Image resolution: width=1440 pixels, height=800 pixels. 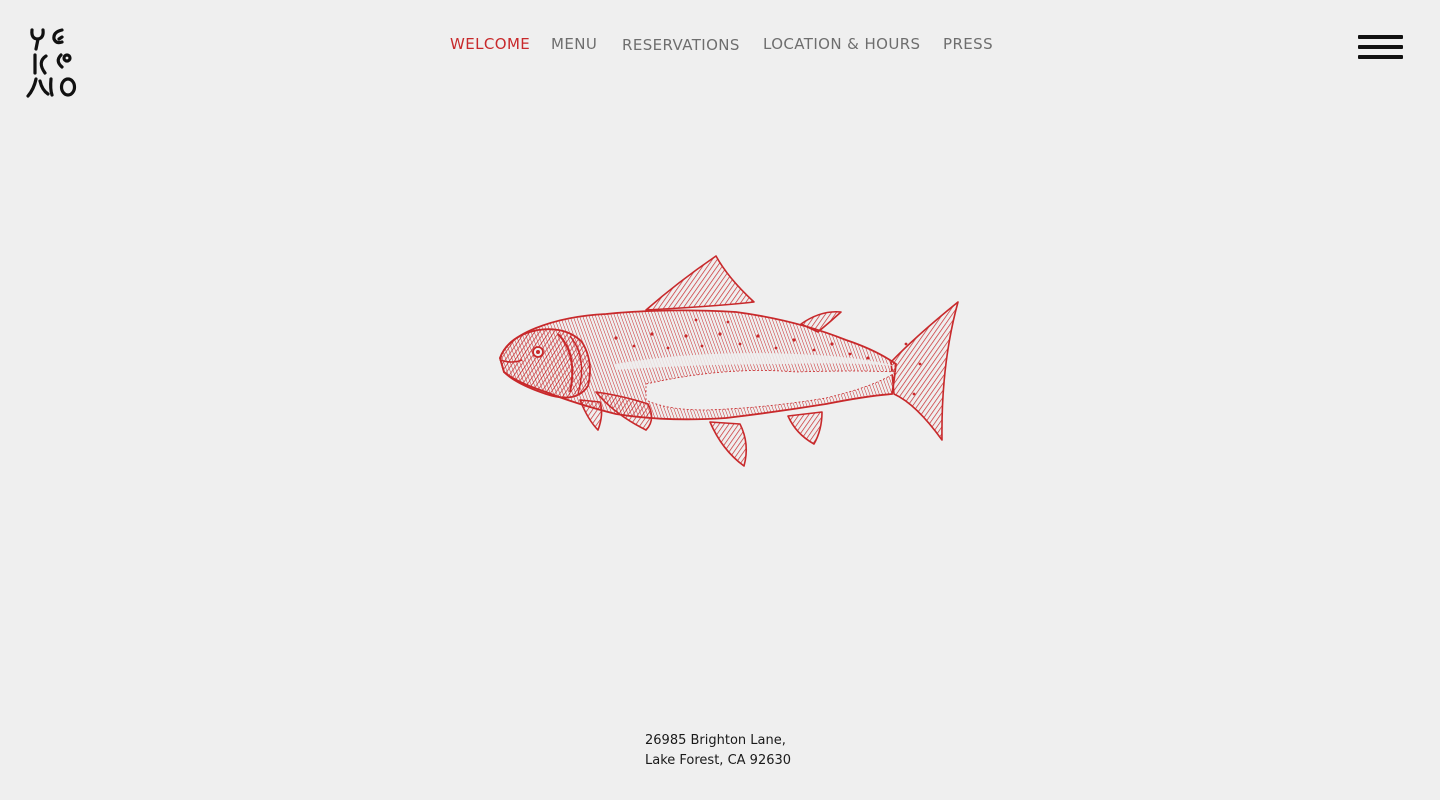 I want to click on nav-item-location-hours: LOCATION & HOURS, so click(x=841, y=44).